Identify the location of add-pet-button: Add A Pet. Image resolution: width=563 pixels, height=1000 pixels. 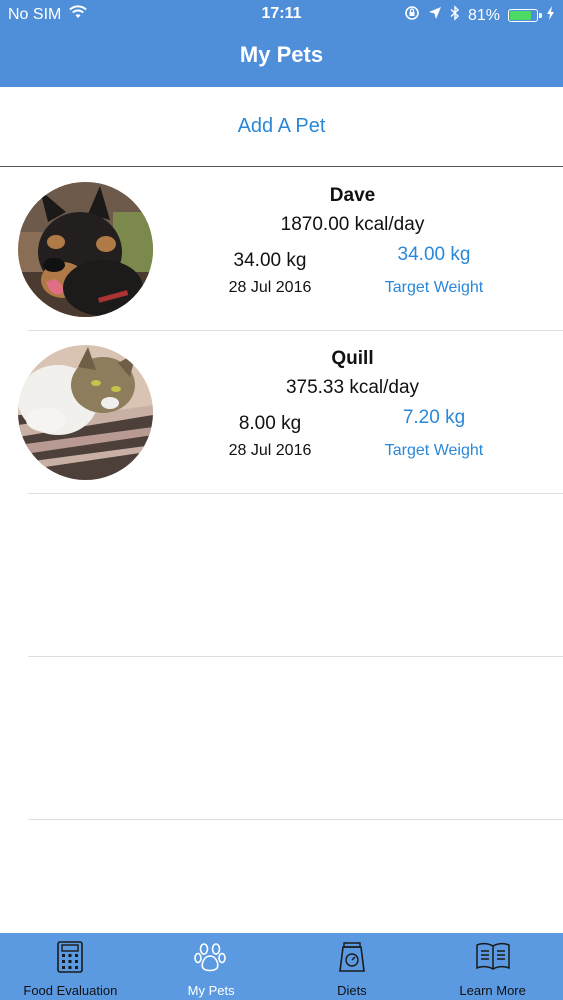
(281, 127).